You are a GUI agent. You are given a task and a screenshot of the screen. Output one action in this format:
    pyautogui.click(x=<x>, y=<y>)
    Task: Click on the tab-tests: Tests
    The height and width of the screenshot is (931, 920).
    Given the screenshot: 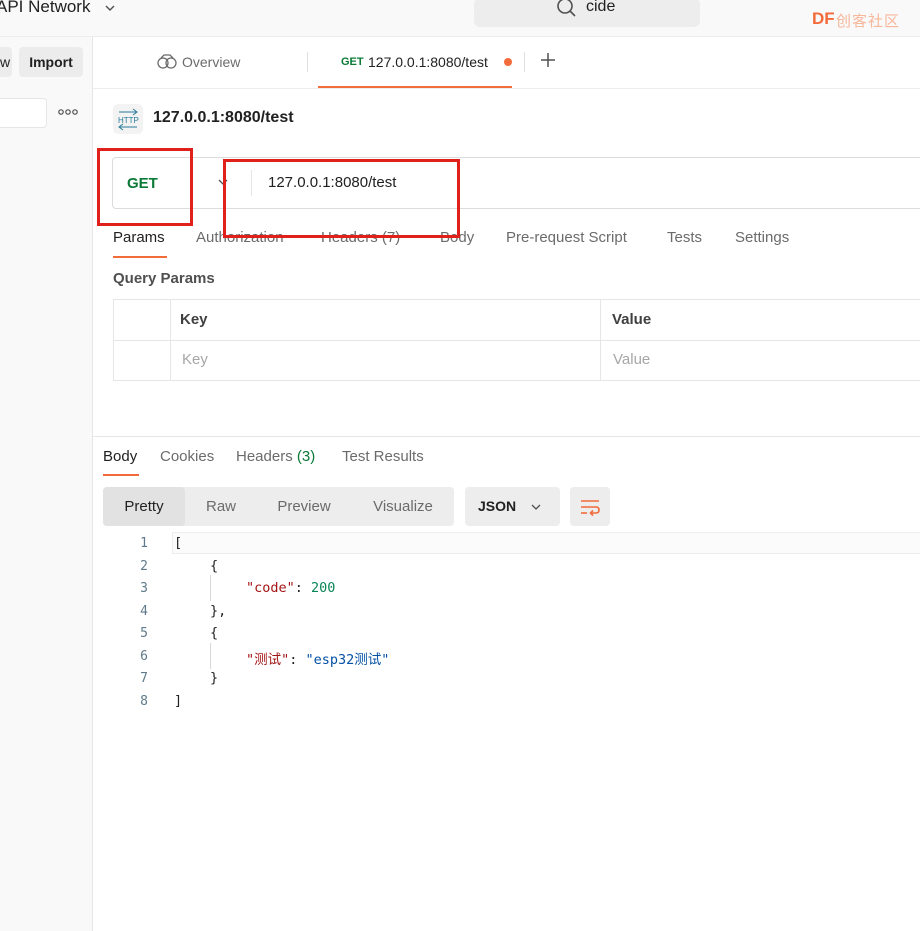 What is the action you would take?
    pyautogui.click(x=684, y=237)
    